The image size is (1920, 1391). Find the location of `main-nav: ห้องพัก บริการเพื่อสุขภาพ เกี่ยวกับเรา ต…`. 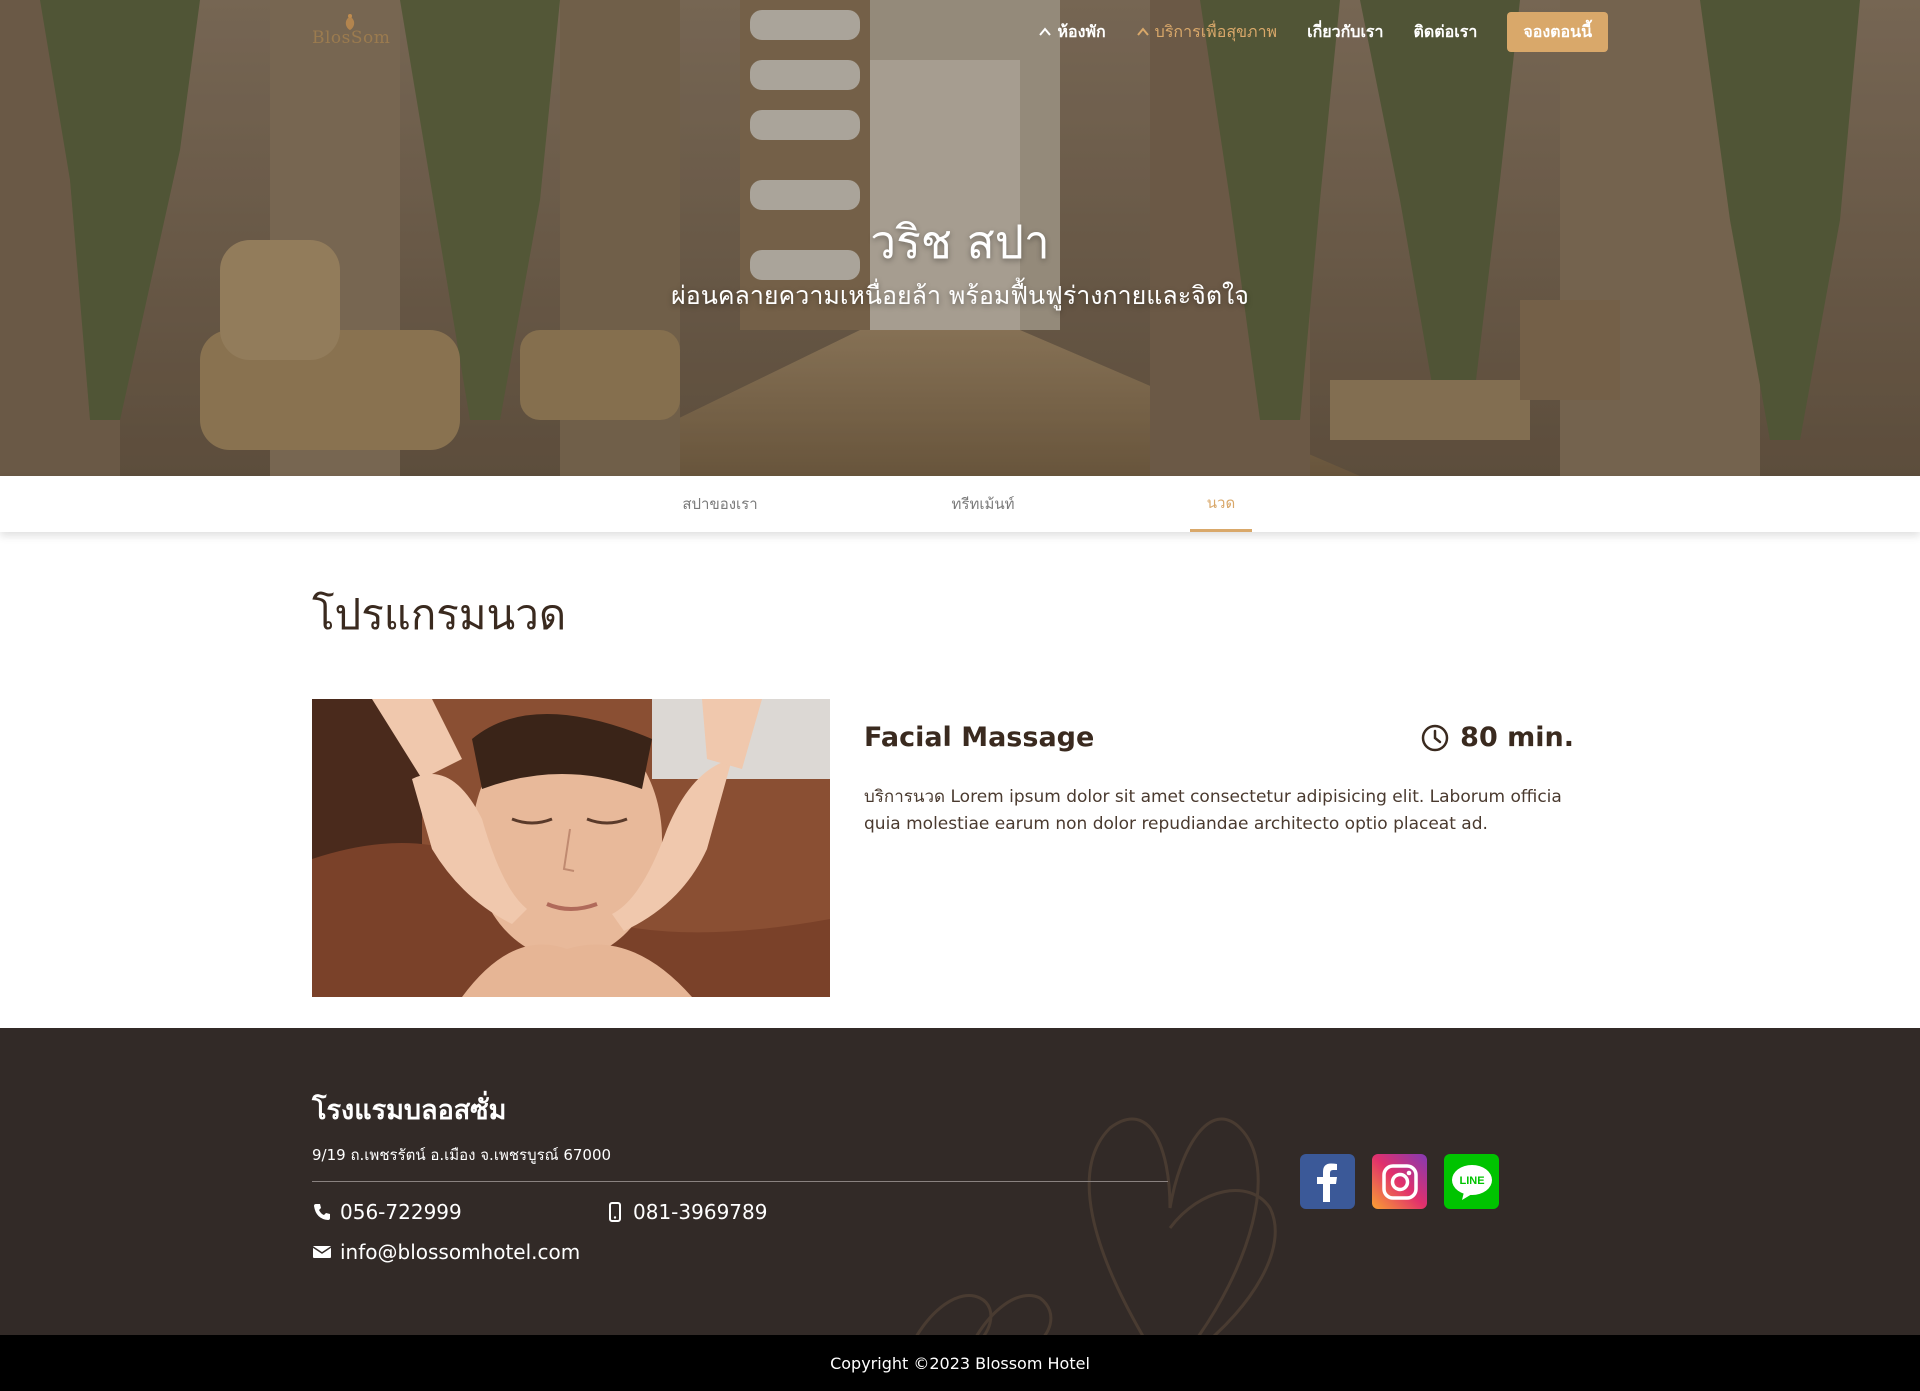

main-nav: ห้องพัก บริการเพื่อสุขภาพ เกี่ยวกับเรา ต… is located at coordinates (1323, 32).